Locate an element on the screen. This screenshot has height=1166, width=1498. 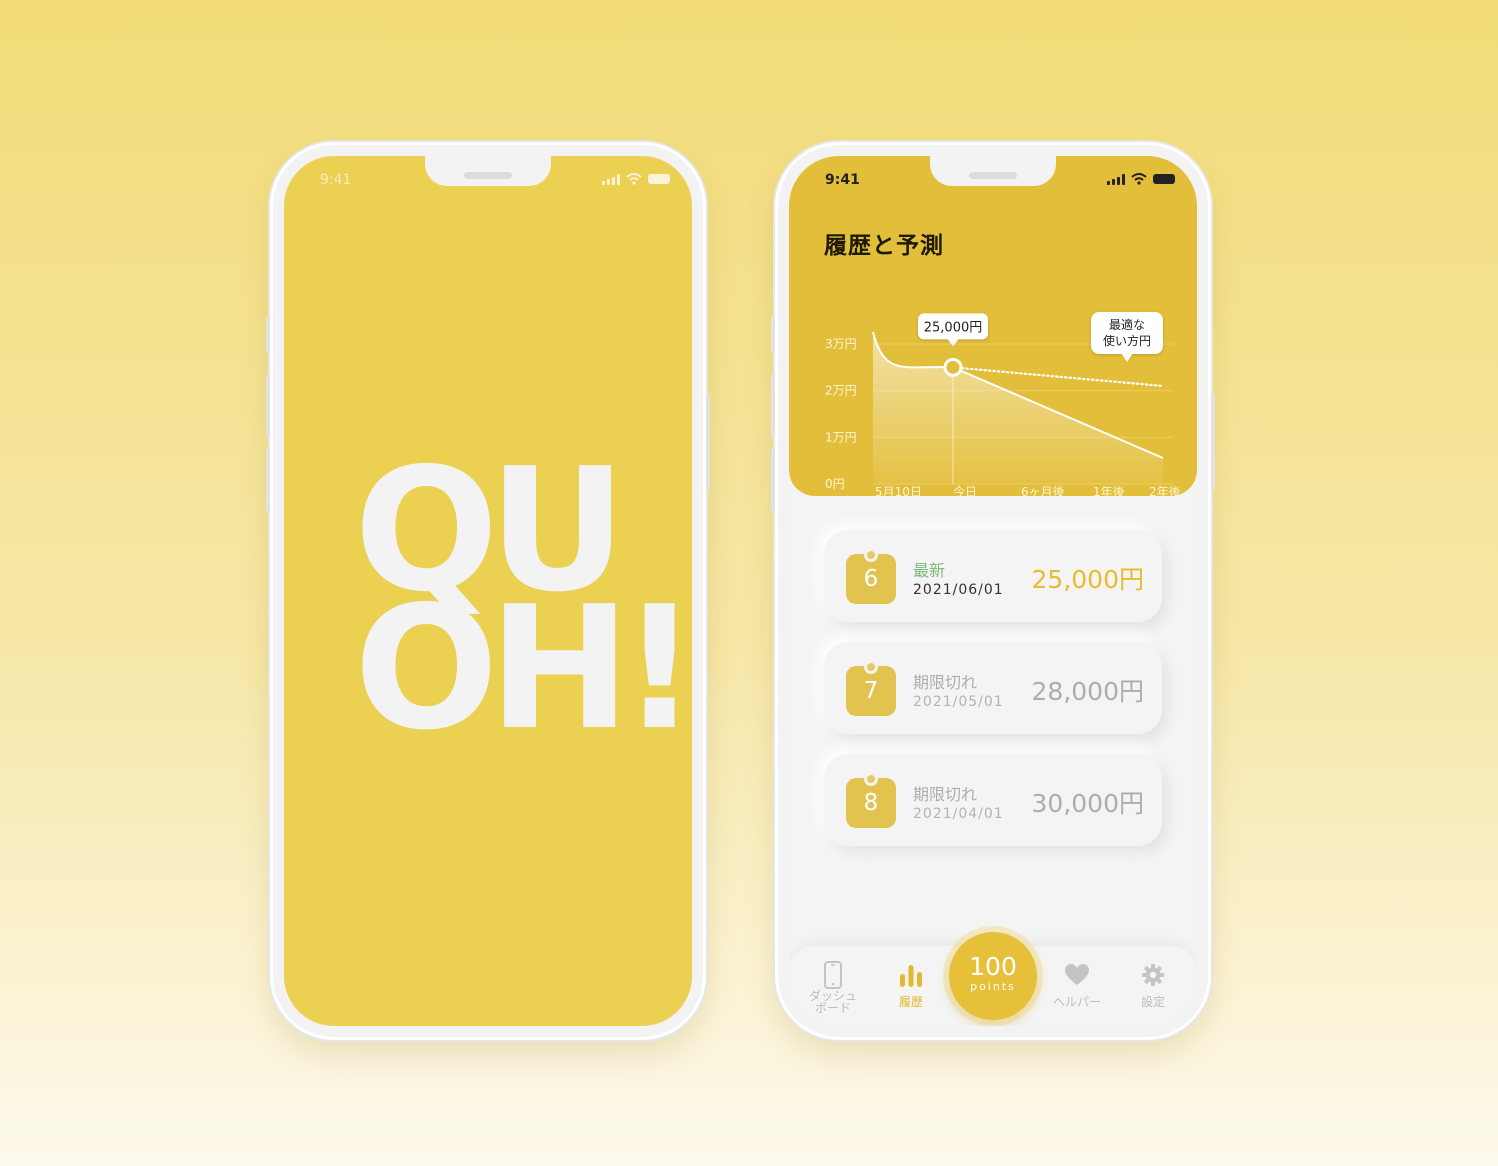
current-value-label: 25,000円 is located at coordinates (953, 327).